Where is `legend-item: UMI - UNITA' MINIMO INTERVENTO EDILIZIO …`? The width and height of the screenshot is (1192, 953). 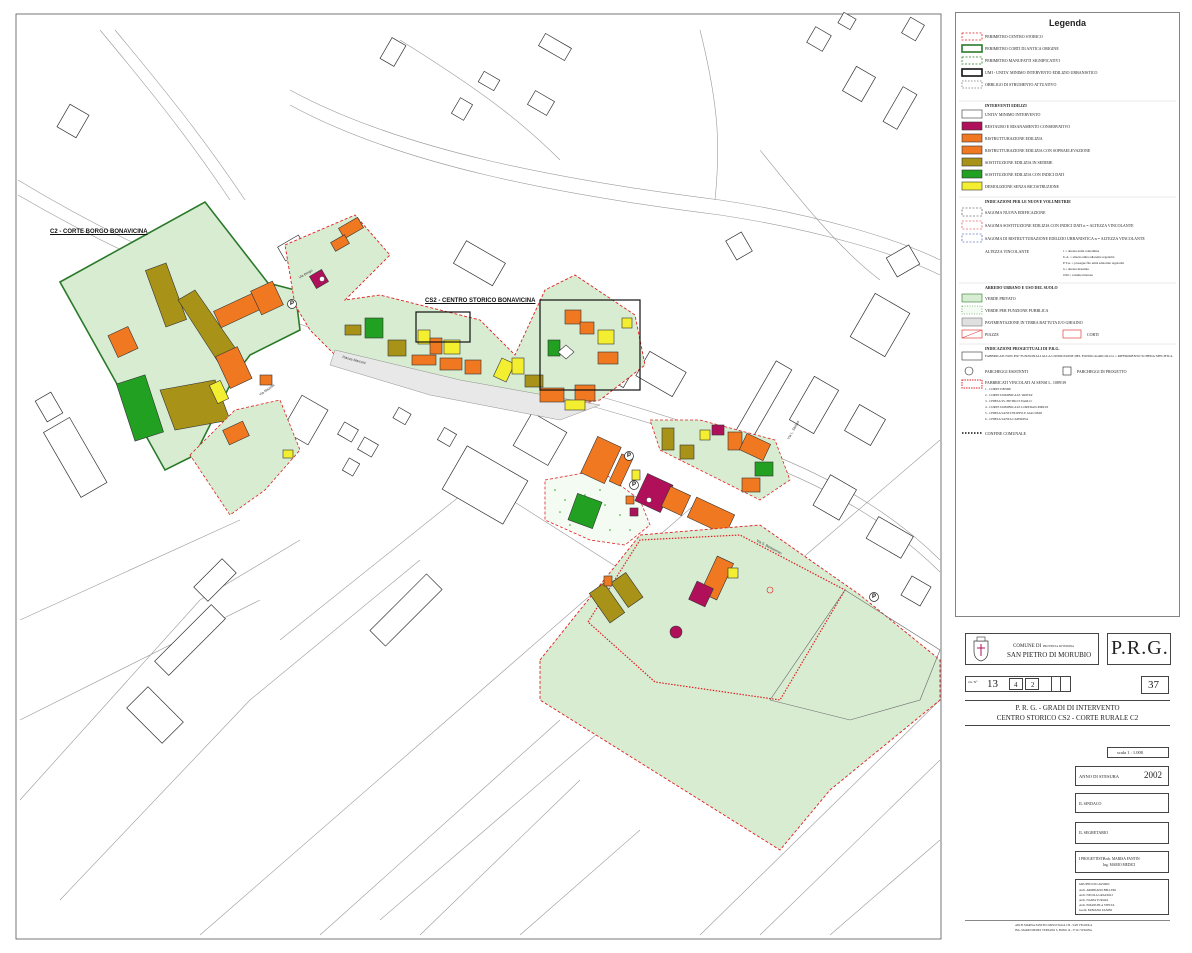 legend-item: UMI - UNITA' MINIMO INTERVENTO EDILIZIO … is located at coordinates (1041, 72).